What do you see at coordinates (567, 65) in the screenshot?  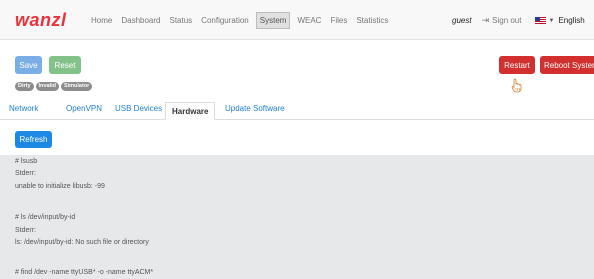 I see `reboot-system-button: Reboot System` at bounding box center [567, 65].